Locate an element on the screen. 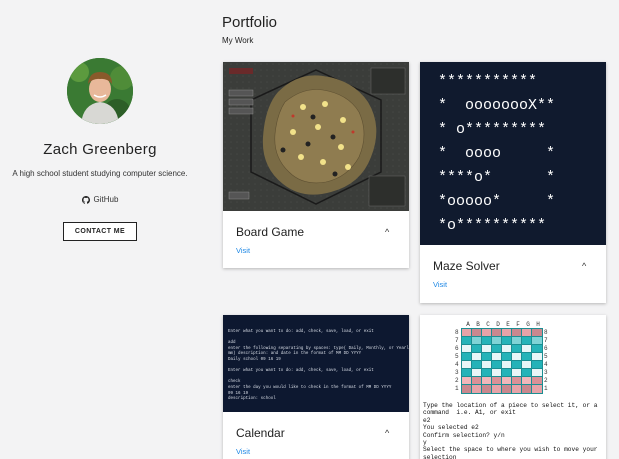  chess-board is located at coordinates (502, 361).